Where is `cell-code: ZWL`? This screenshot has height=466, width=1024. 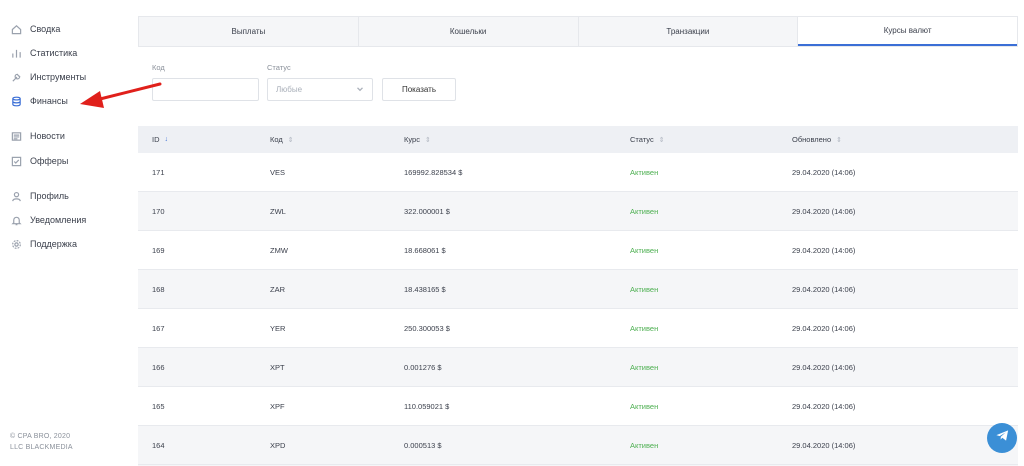
cell-code: ZWL is located at coordinates (278, 211).